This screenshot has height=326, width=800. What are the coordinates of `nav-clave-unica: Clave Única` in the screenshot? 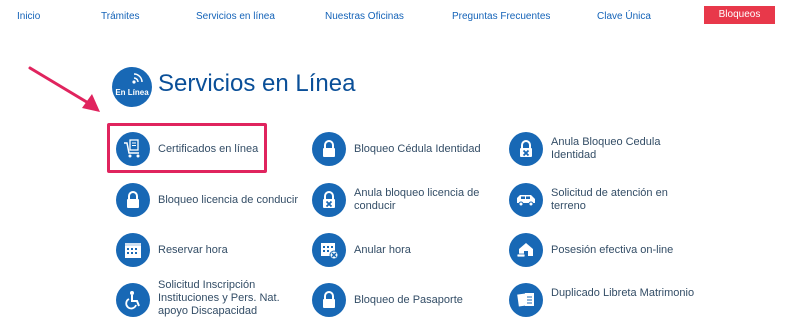 It's located at (624, 16).